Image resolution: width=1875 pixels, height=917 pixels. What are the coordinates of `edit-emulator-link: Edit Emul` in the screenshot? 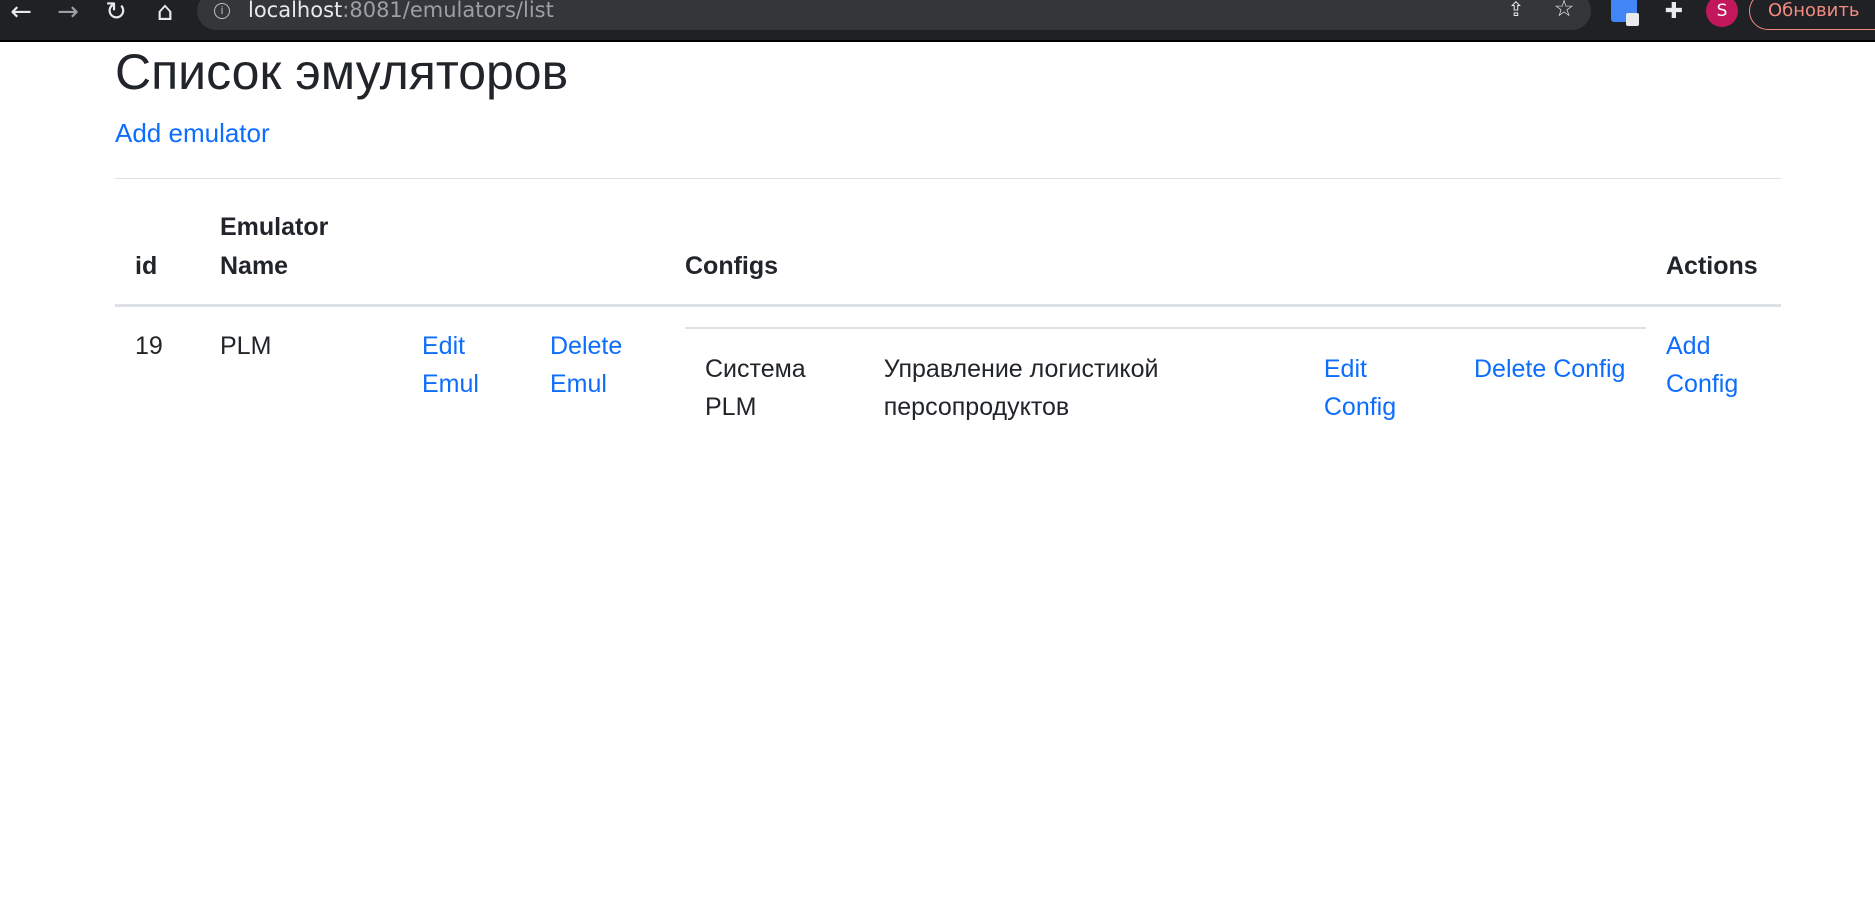 It's located at (450, 365).